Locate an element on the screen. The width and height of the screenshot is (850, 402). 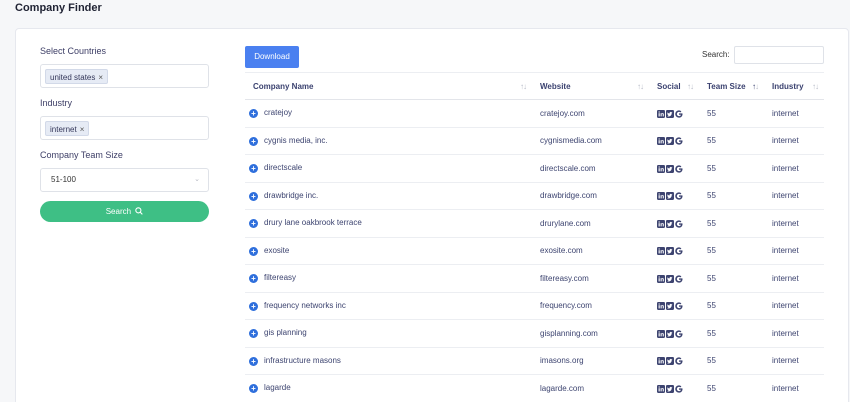
company-name: exosite is located at coordinates (276, 250).